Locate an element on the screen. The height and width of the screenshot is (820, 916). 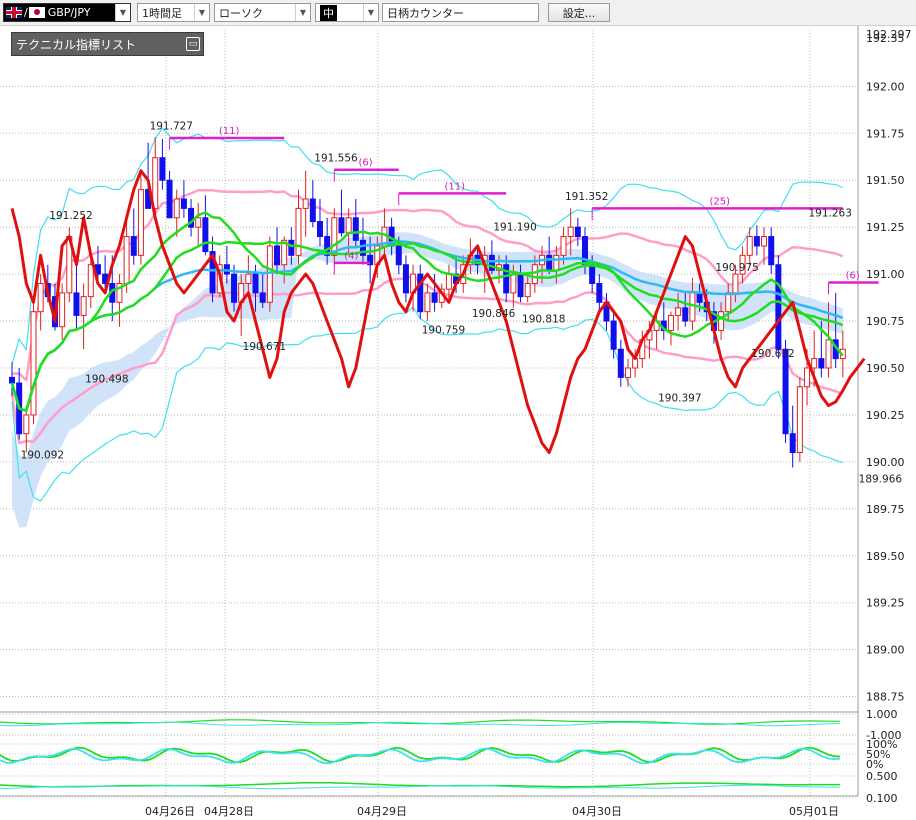
sub-tick-label: 0.100 is located at coordinates (882, 798).